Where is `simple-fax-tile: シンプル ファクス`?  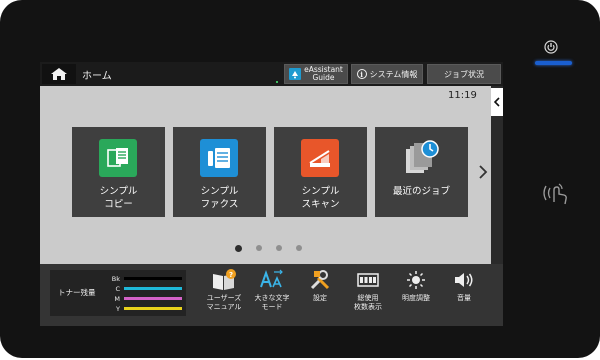
simple-fax-tile: シンプル ファクス is located at coordinates (219, 172).